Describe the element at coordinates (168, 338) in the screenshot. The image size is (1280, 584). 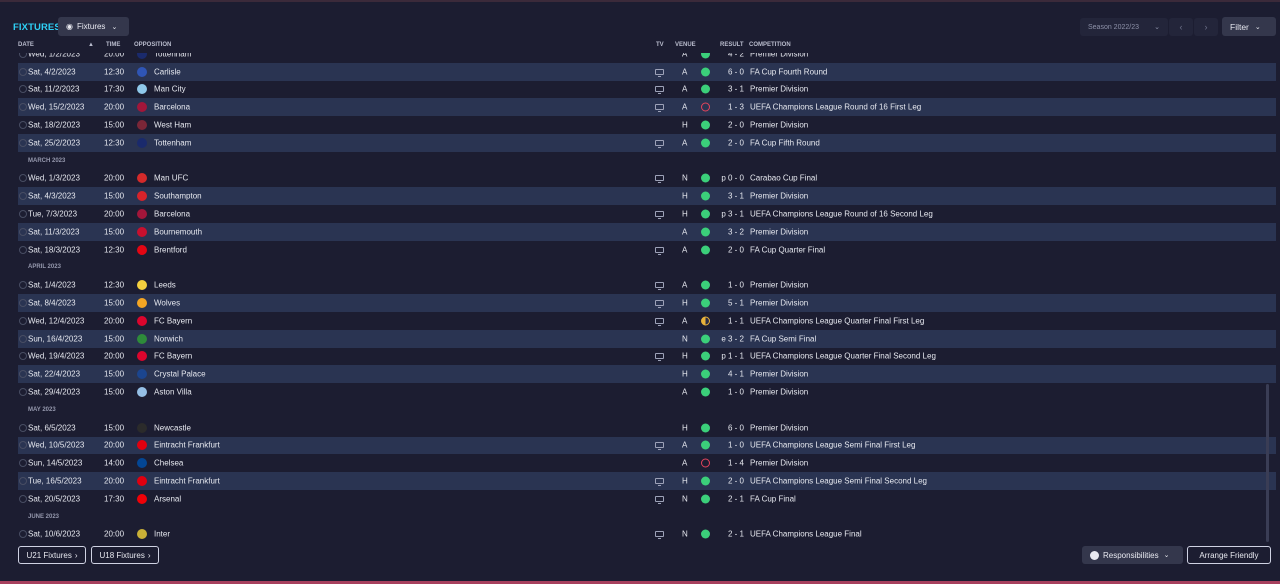
I see `opposition-link: Norwich` at that location.